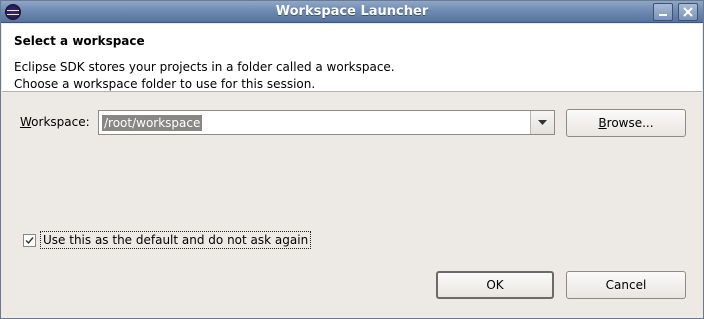  Describe the element at coordinates (26, 122) in the screenshot. I see `workspace-label-mnemonic: W` at that location.